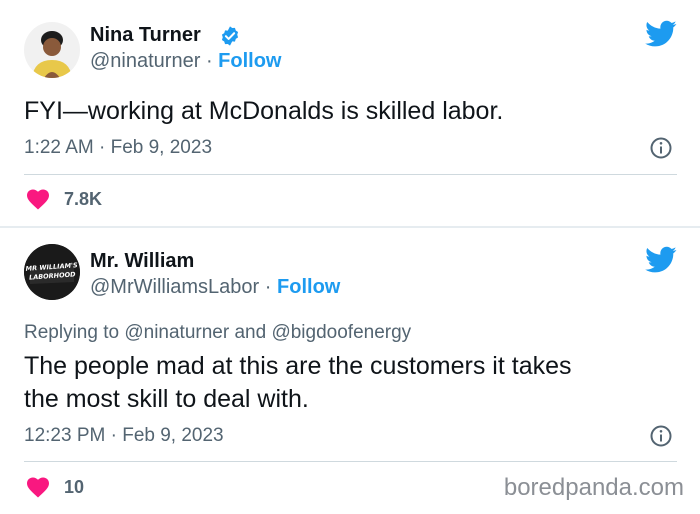 The width and height of the screenshot is (700, 514). What do you see at coordinates (174, 287) in the screenshot?
I see `author-handle: @MrWilliamsLabor` at bounding box center [174, 287].